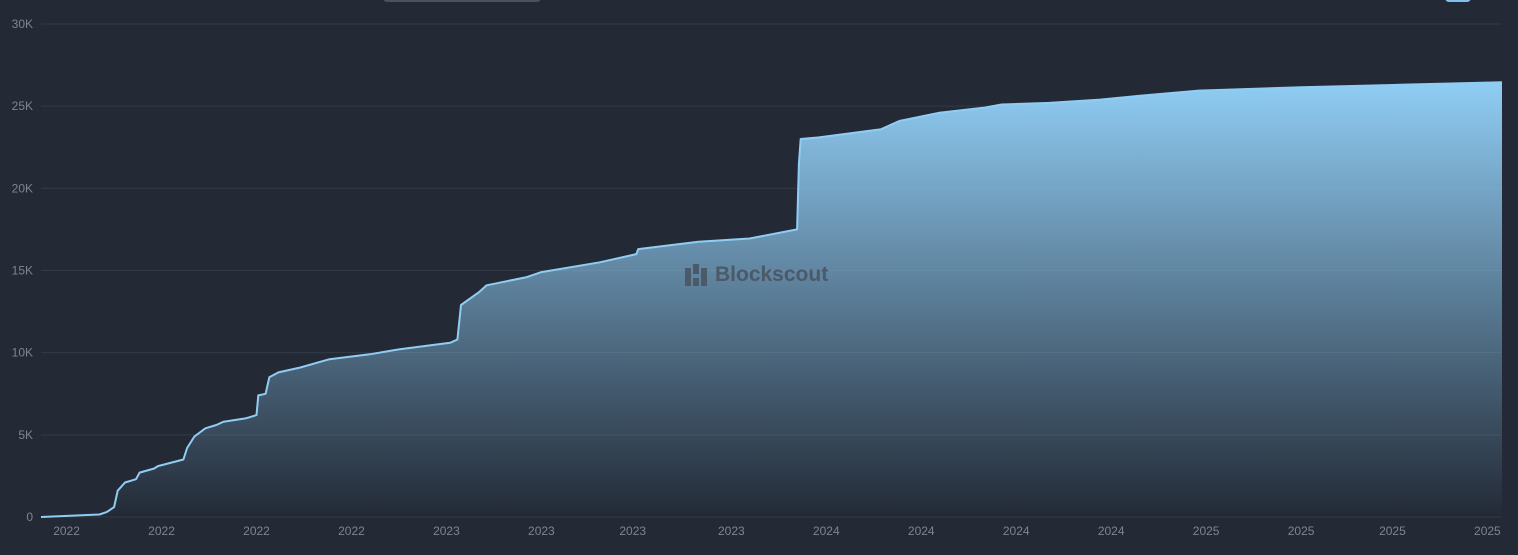 This screenshot has width=1518, height=555. I want to click on y-tick-label: 10K, so click(22, 353).